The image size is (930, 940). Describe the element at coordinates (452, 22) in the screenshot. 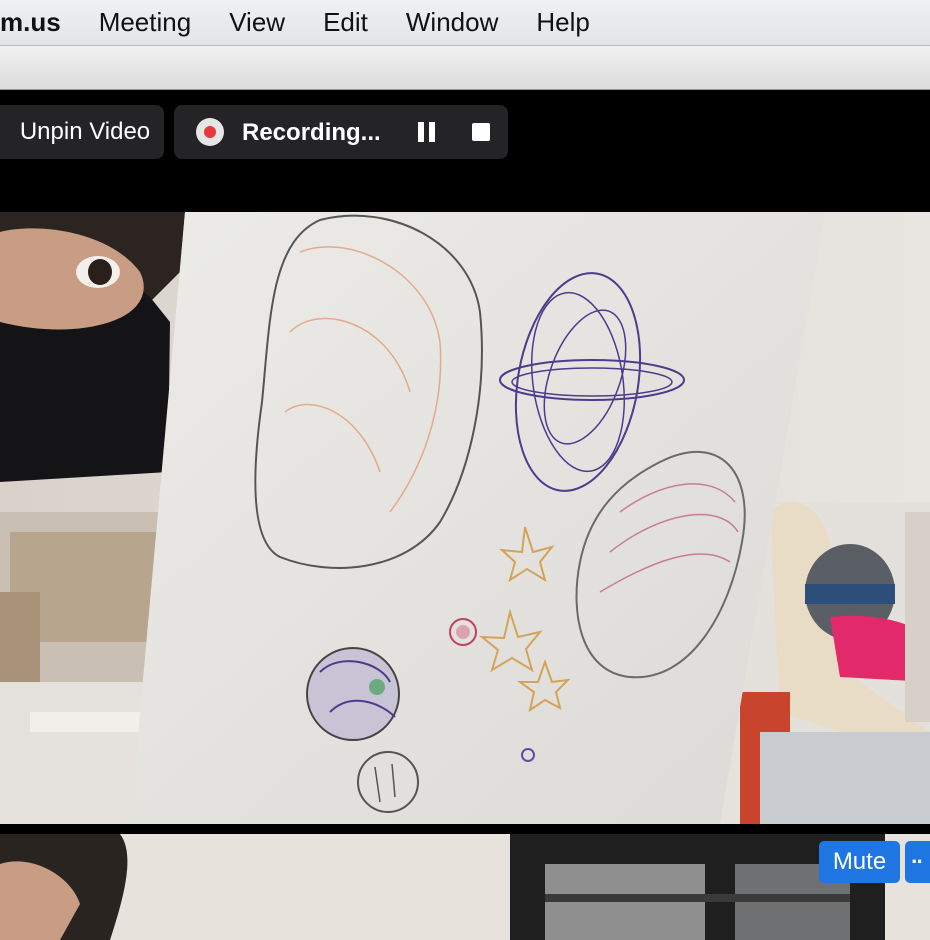

I see `menu-item-window: Window` at that location.